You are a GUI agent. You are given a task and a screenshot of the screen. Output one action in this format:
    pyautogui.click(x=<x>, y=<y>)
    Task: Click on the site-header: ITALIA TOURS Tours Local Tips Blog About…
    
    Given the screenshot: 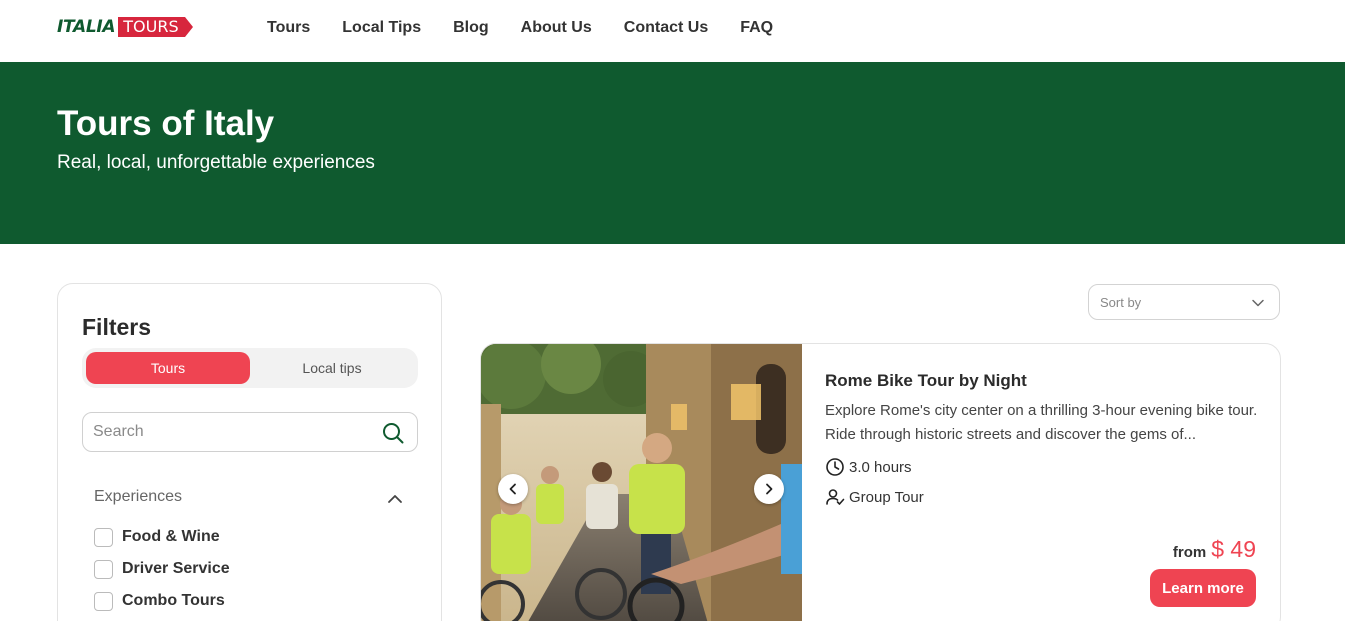 What is the action you would take?
    pyautogui.click(x=672, y=31)
    